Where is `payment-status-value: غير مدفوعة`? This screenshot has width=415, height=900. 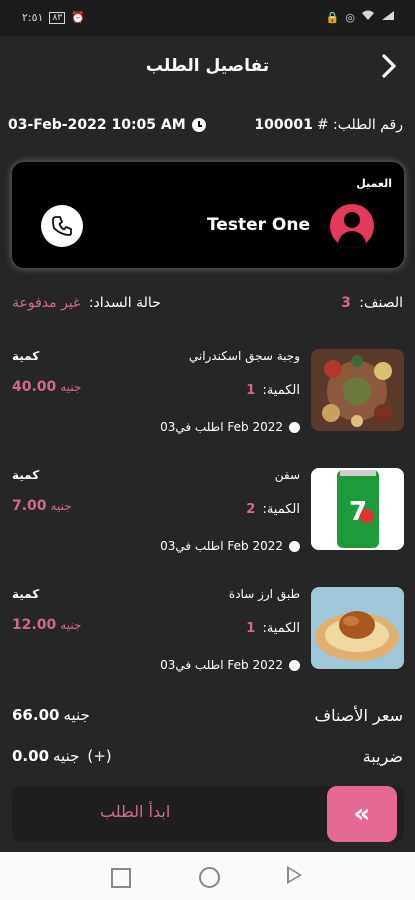 payment-status-value: غير مدفوعة is located at coordinates (46, 303).